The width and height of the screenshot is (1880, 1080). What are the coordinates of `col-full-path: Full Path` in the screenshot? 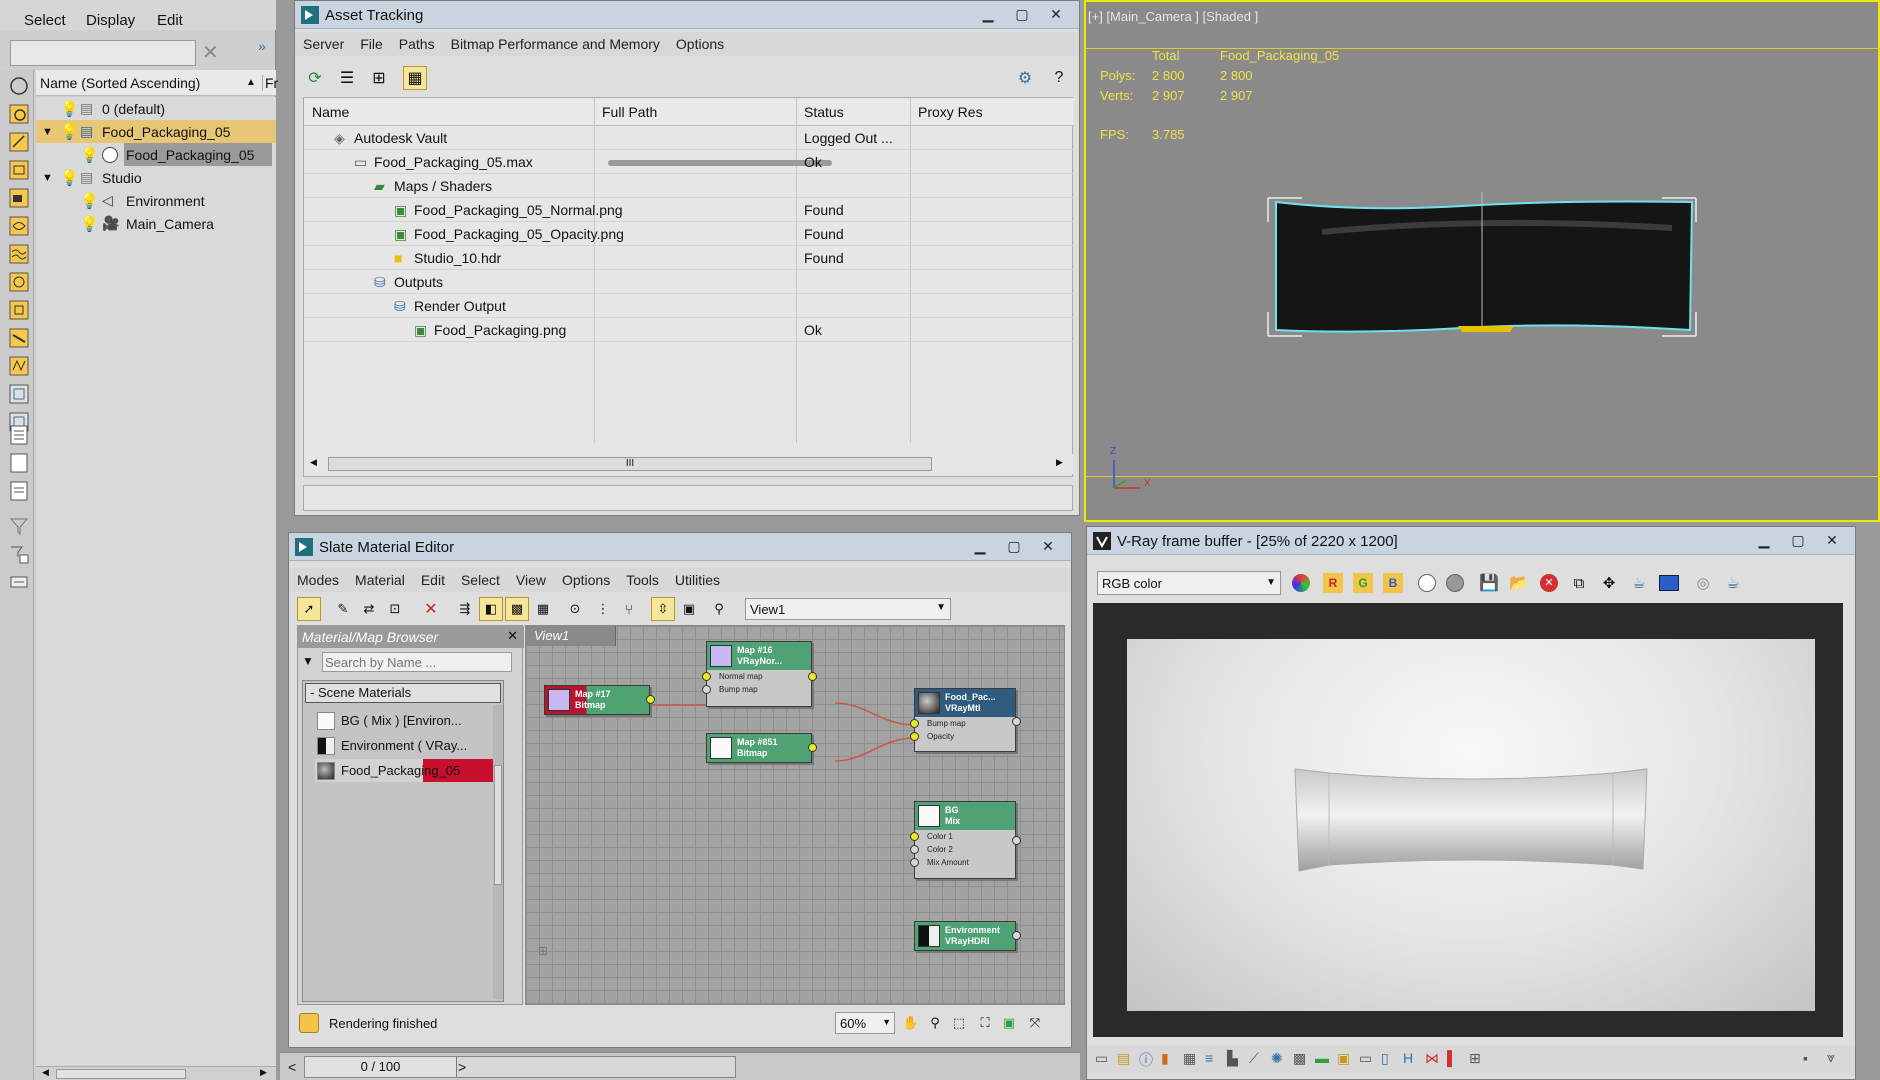 It's located at (629, 112).